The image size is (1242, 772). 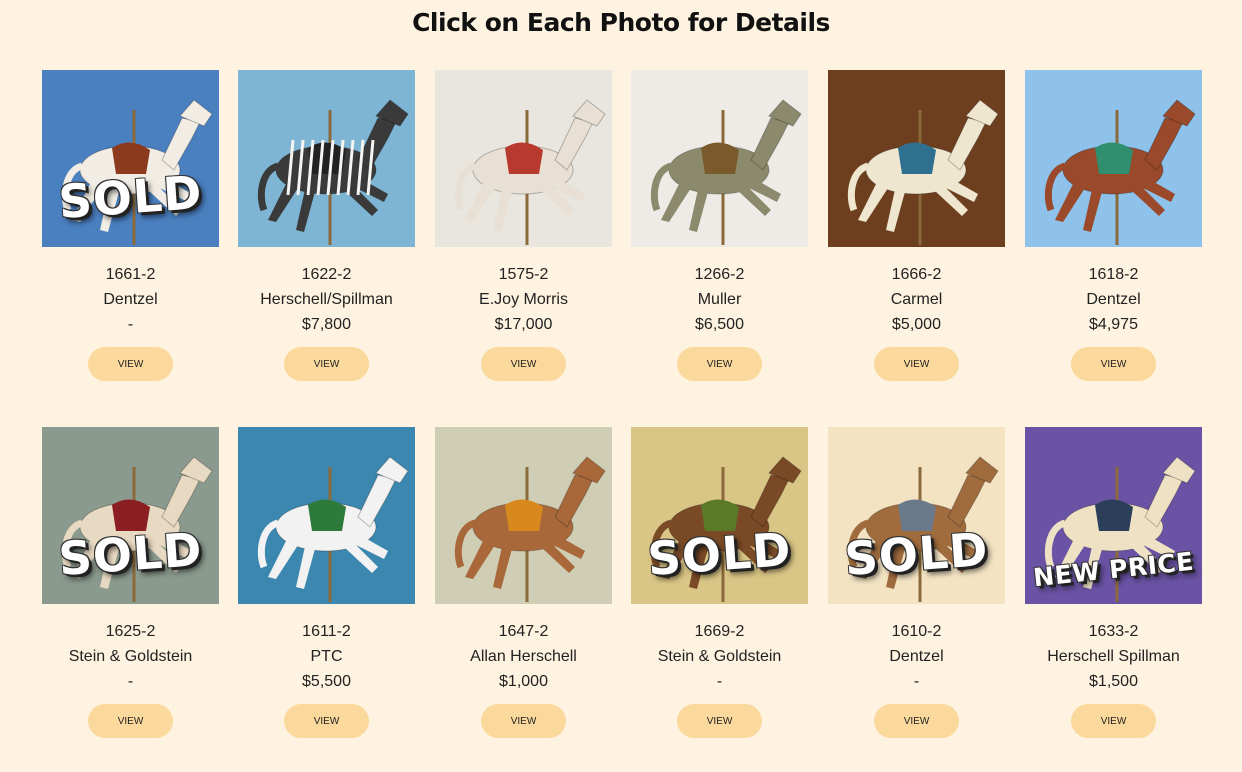 What do you see at coordinates (523, 324) in the screenshot?
I see `price: $17,000` at bounding box center [523, 324].